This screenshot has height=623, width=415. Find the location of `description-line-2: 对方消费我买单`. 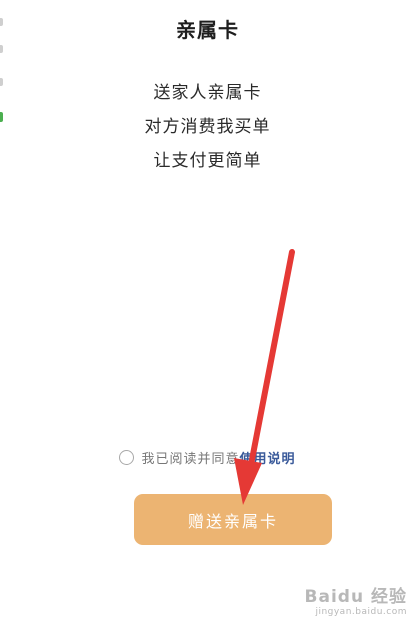

description-line-2: 对方消费我买单 is located at coordinates (207, 127).